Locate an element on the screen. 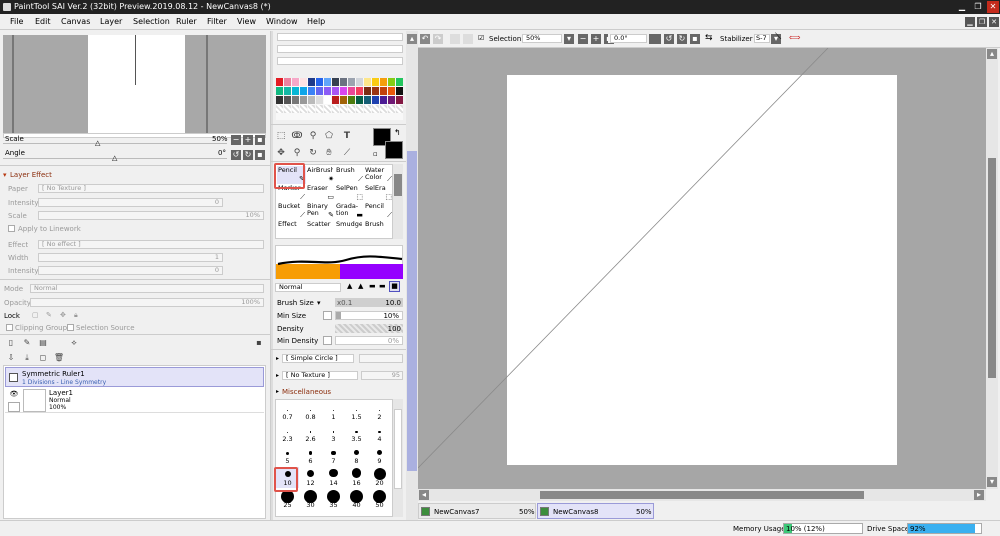 The height and width of the screenshot is (536, 1000). move-icon: ✥ is located at coordinates (281, 153).